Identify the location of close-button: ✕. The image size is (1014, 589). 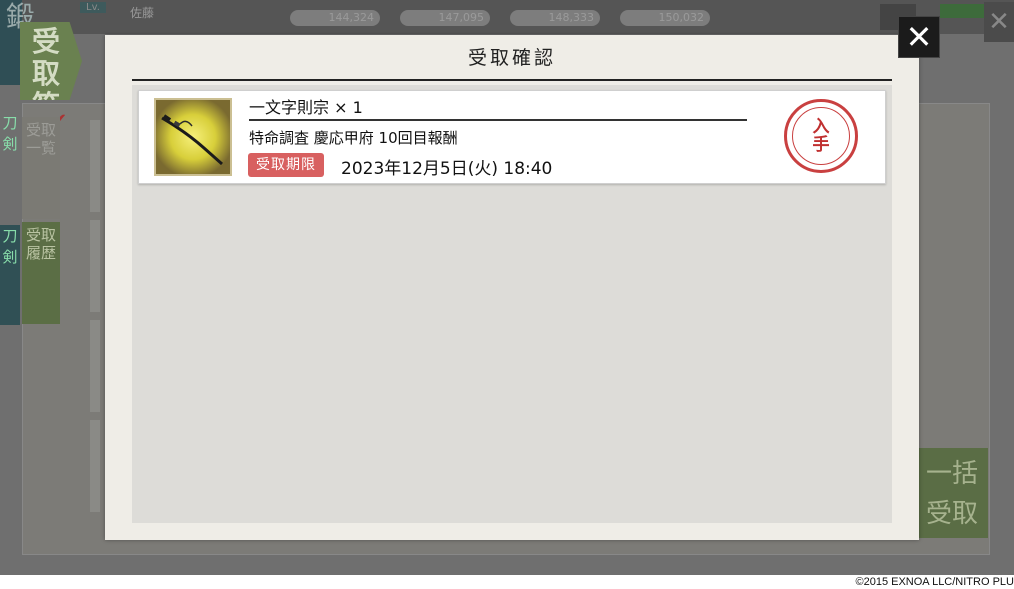
(919, 37).